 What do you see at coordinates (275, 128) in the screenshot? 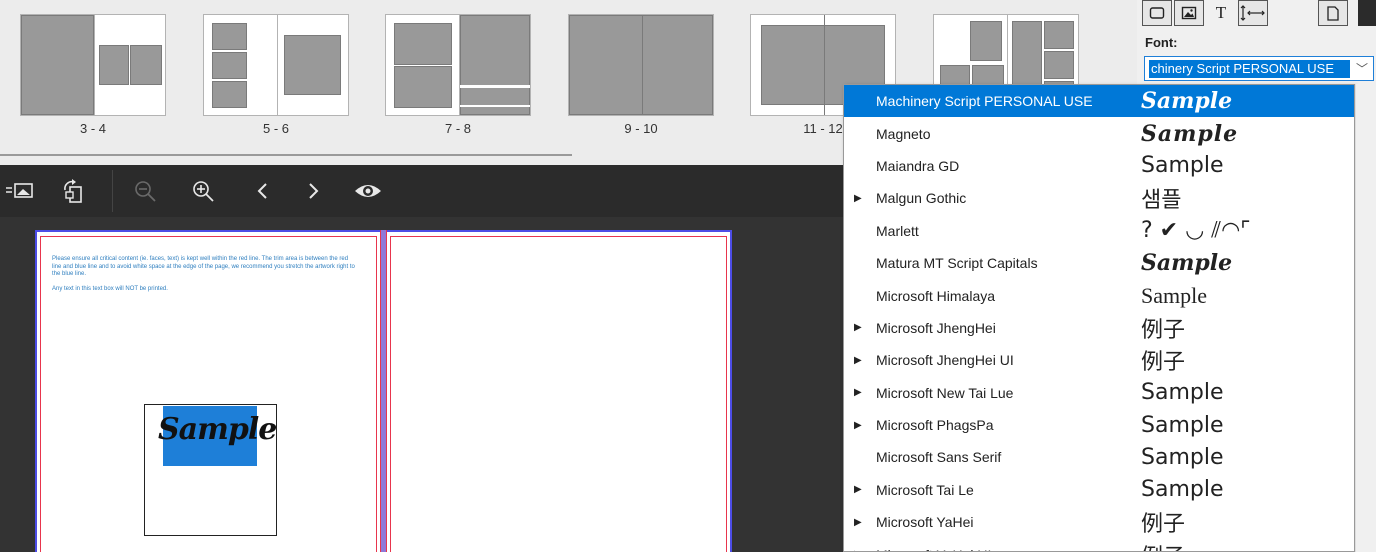
I see `spread-label: 5 - 6` at bounding box center [275, 128].